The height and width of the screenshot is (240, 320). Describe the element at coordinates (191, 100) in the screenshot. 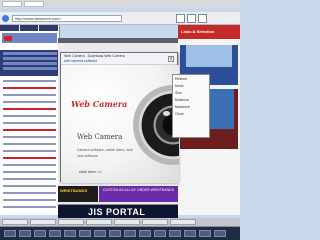

I see `menu-item: Minimize` at that location.